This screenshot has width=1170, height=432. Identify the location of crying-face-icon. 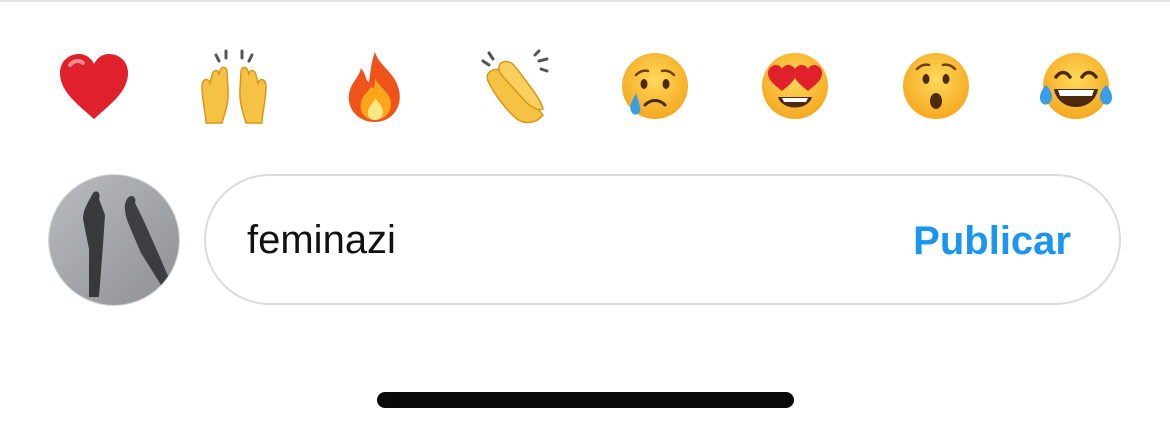
(655, 86).